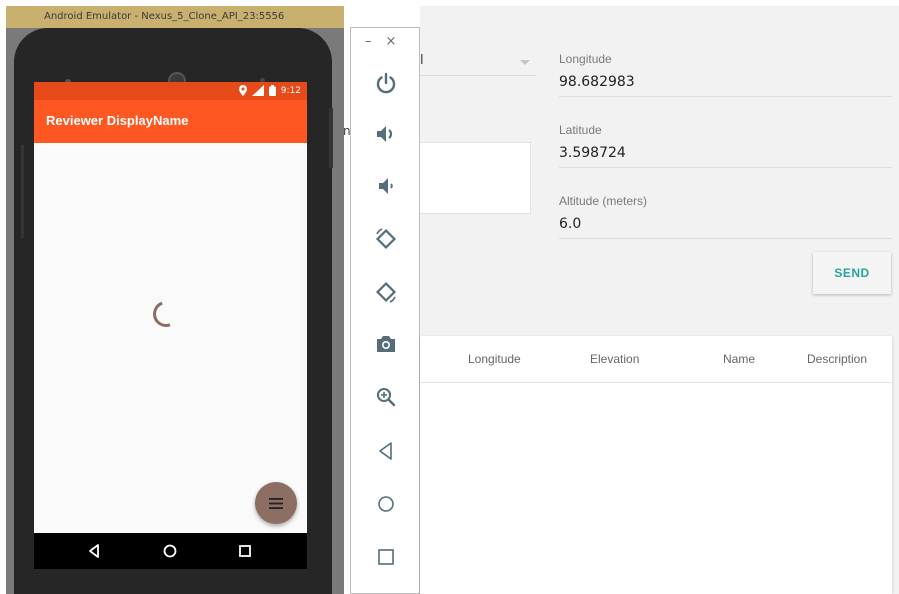 The image size is (899, 594). Describe the element at coordinates (852, 273) in the screenshot. I see `send-button: SEND` at that location.